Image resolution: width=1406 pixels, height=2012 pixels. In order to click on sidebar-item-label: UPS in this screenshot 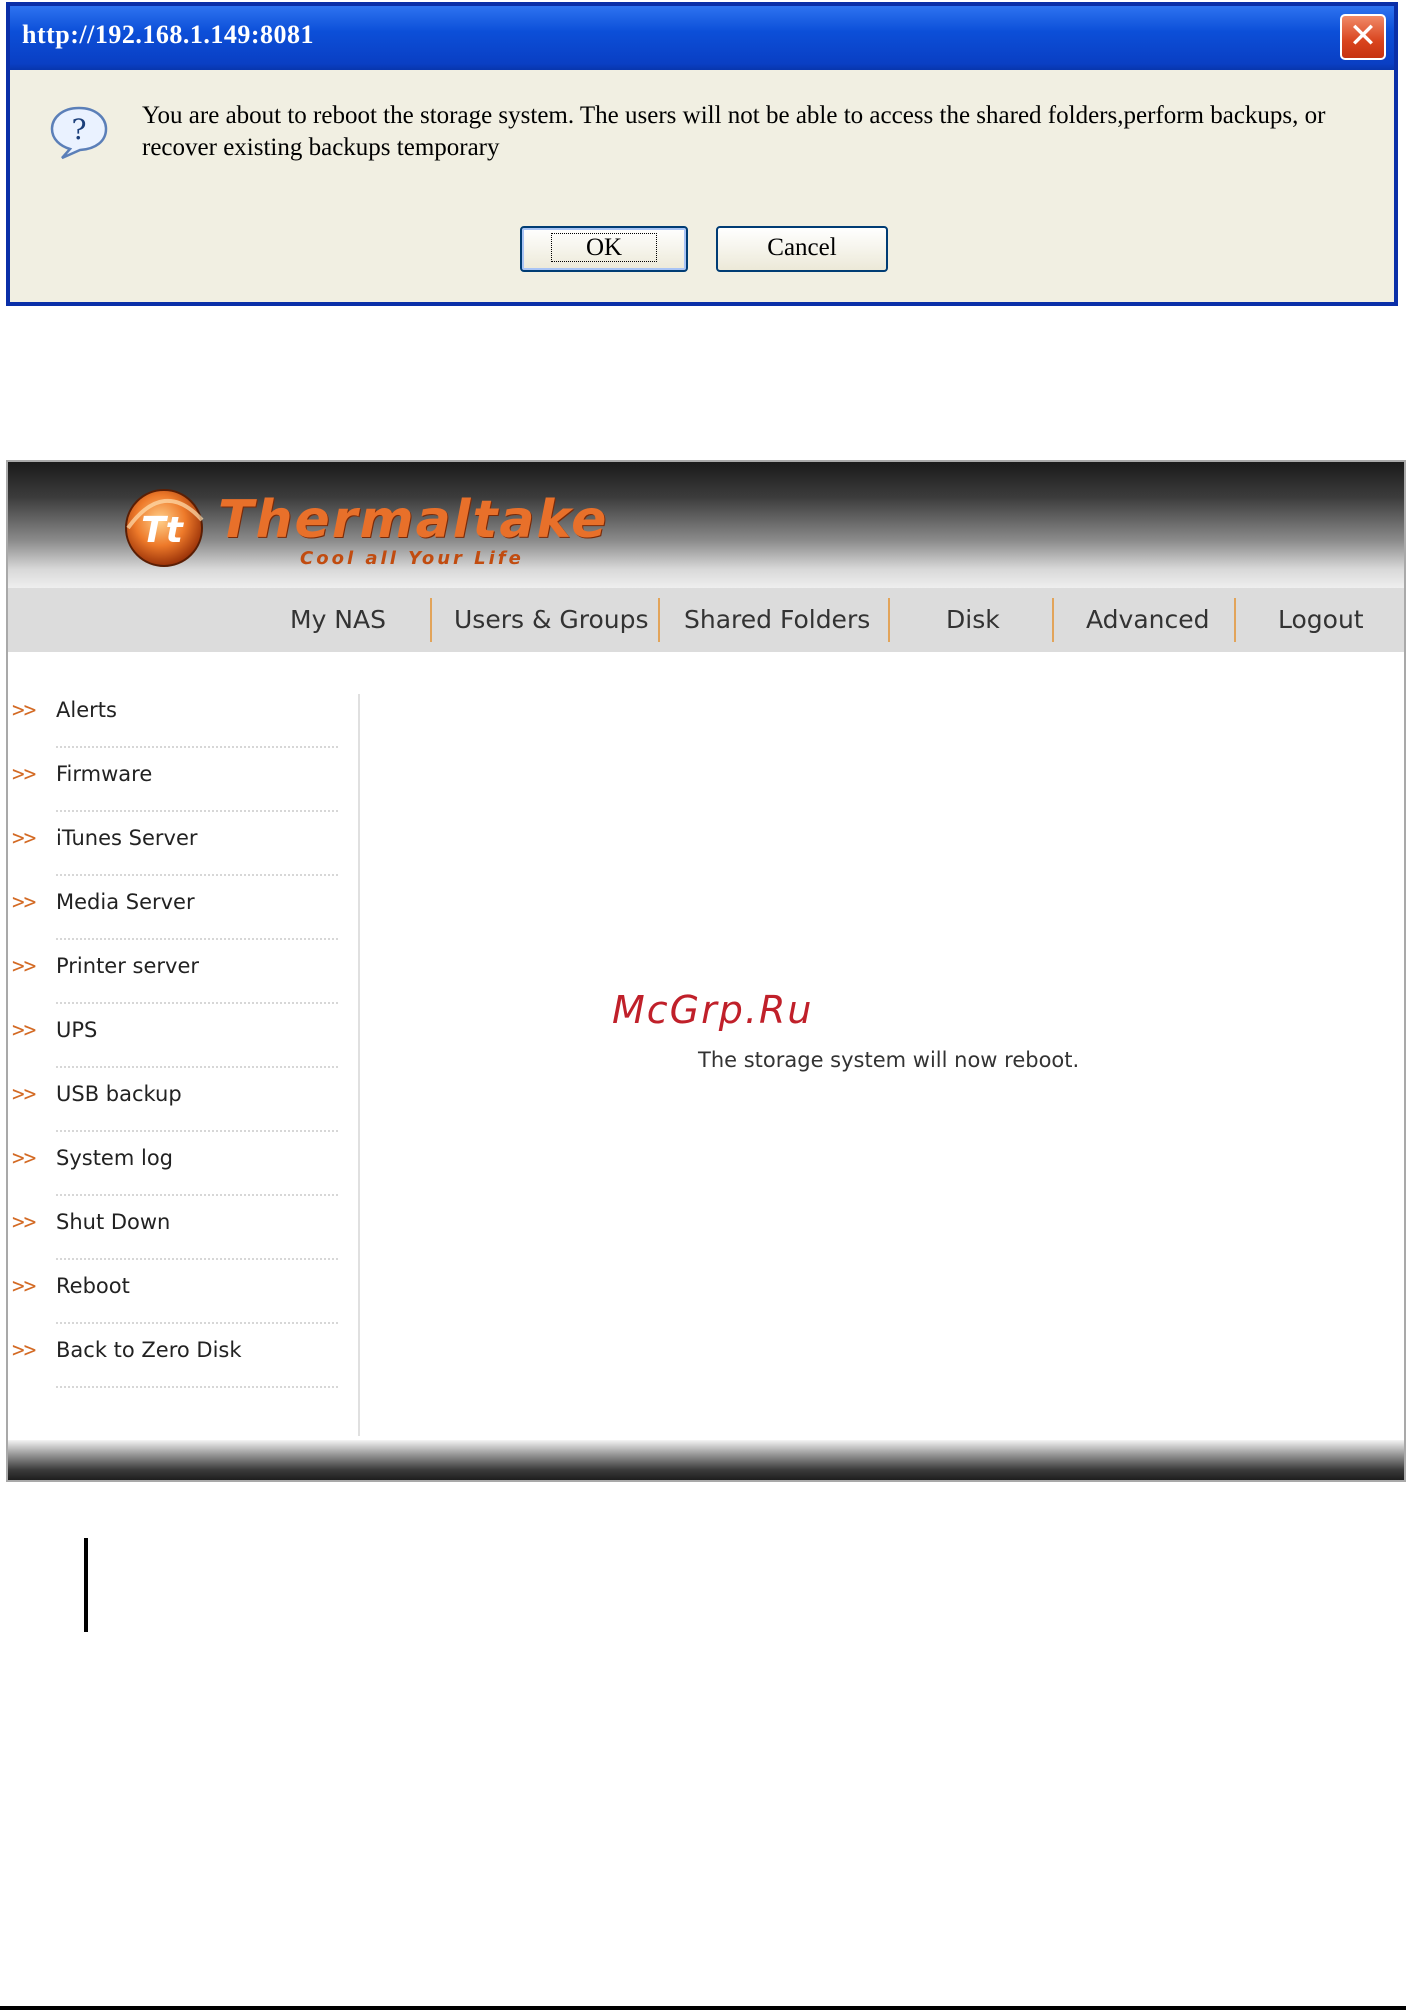, I will do `click(77, 1030)`.